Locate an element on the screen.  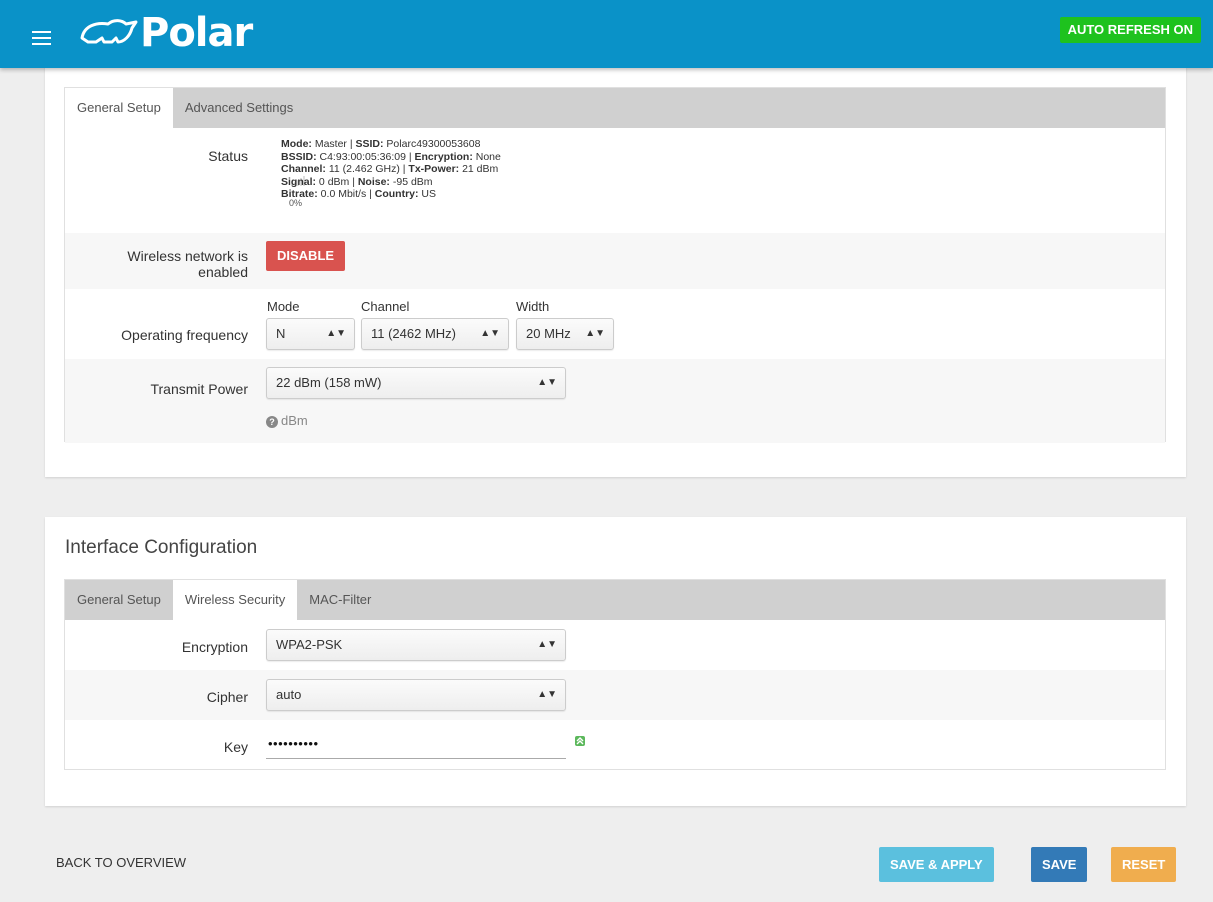
signal-value: 0 dBm | is located at coordinates (337, 181).